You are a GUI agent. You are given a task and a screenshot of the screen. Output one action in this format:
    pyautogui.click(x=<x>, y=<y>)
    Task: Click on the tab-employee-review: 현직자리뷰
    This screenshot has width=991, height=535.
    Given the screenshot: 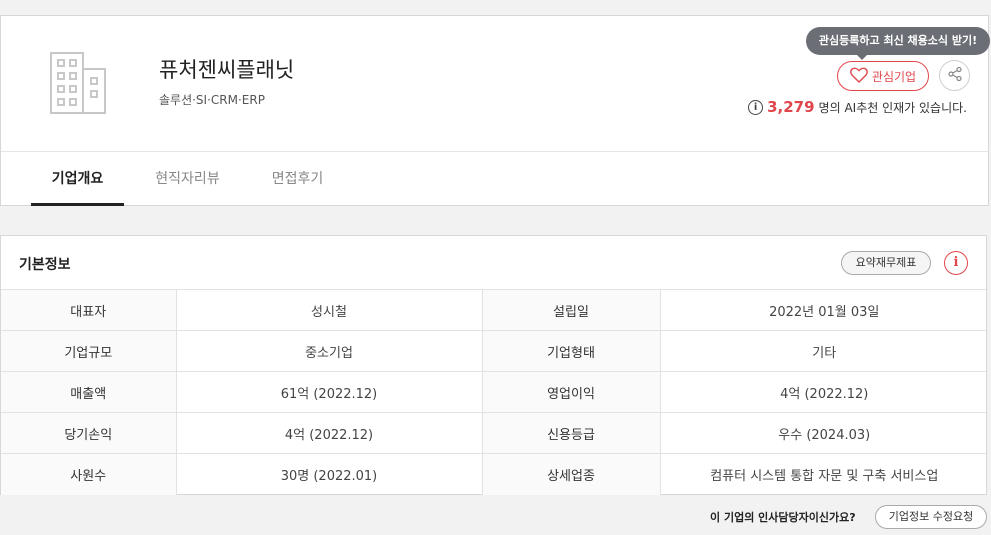 What is the action you would take?
    pyautogui.click(x=187, y=179)
    